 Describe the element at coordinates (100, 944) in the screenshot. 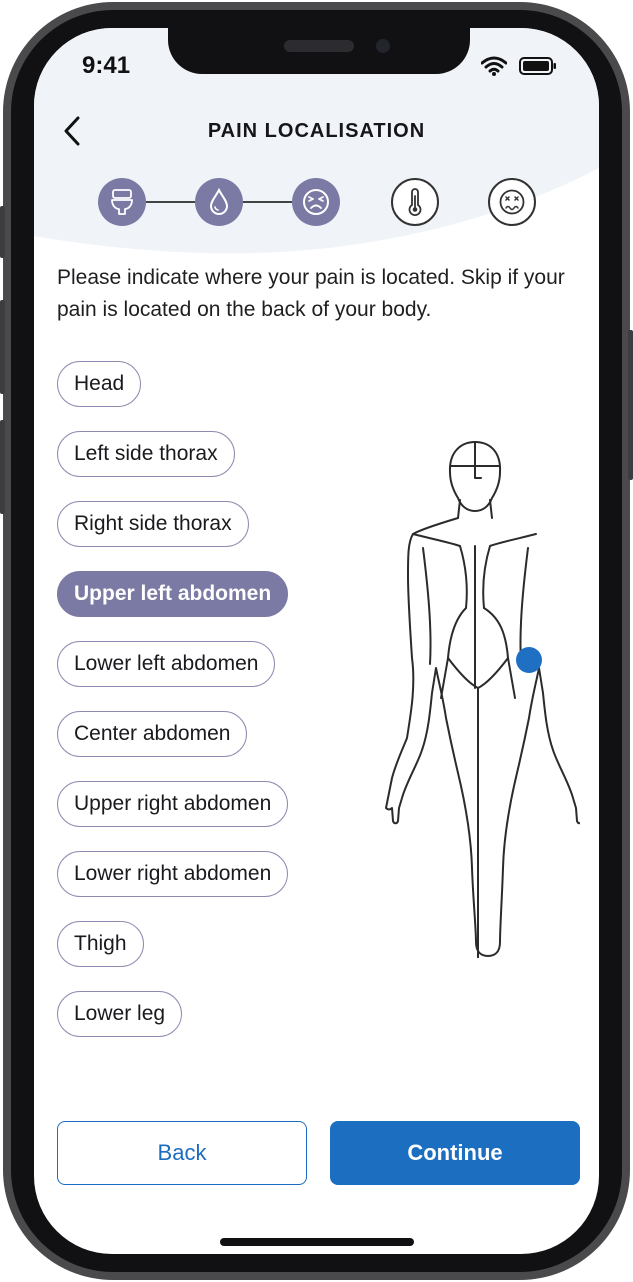

I see `location-chip-thigh: Thigh` at that location.